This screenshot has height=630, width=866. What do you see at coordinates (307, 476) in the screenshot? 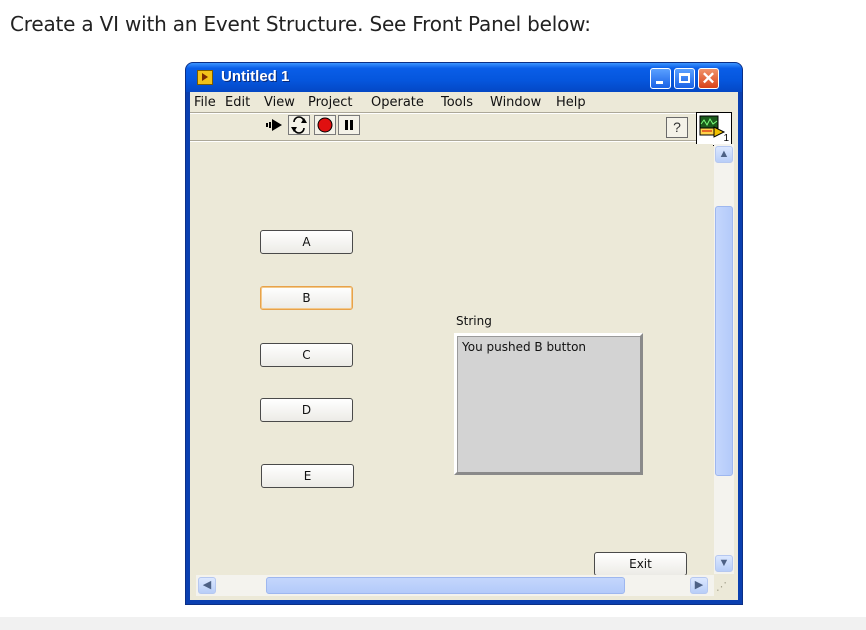
I see `button-e: E` at bounding box center [307, 476].